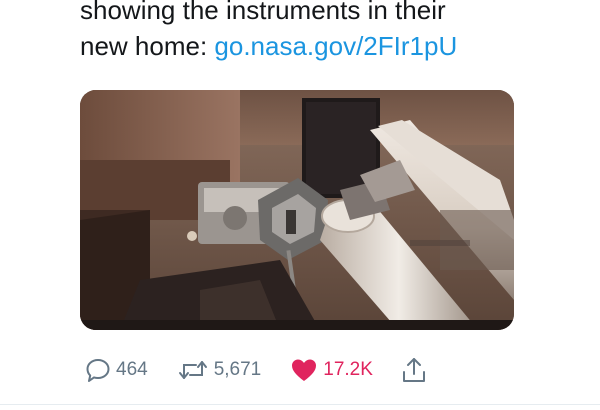 The height and width of the screenshot is (410, 600). What do you see at coordinates (98, 370) in the screenshot?
I see `speech-bubble-icon` at bounding box center [98, 370].